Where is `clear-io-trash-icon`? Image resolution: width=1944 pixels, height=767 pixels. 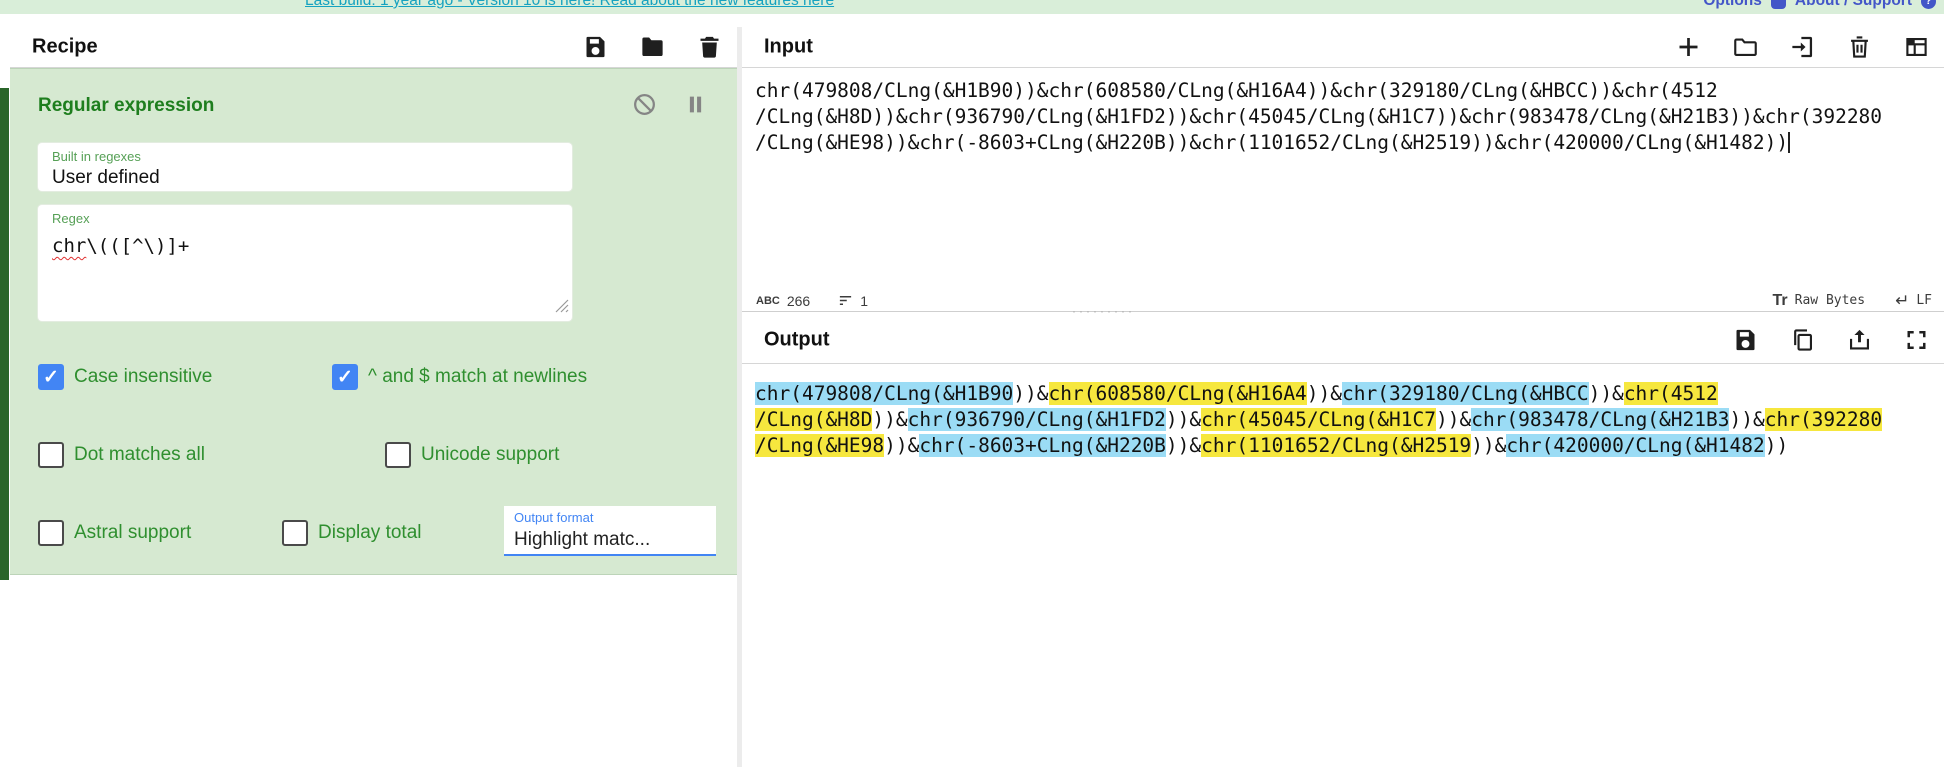
clear-io-trash-icon is located at coordinates (1859, 47).